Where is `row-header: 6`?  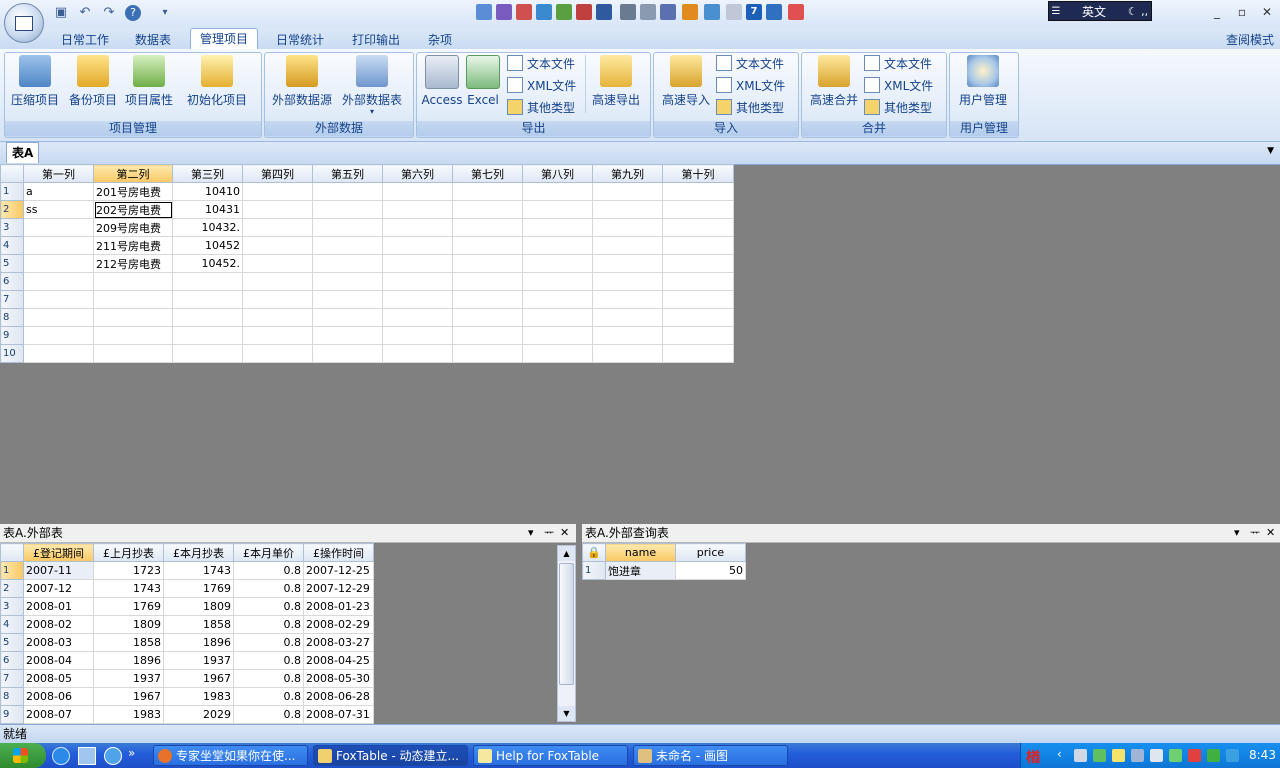
row-header: 6 is located at coordinates (12, 281).